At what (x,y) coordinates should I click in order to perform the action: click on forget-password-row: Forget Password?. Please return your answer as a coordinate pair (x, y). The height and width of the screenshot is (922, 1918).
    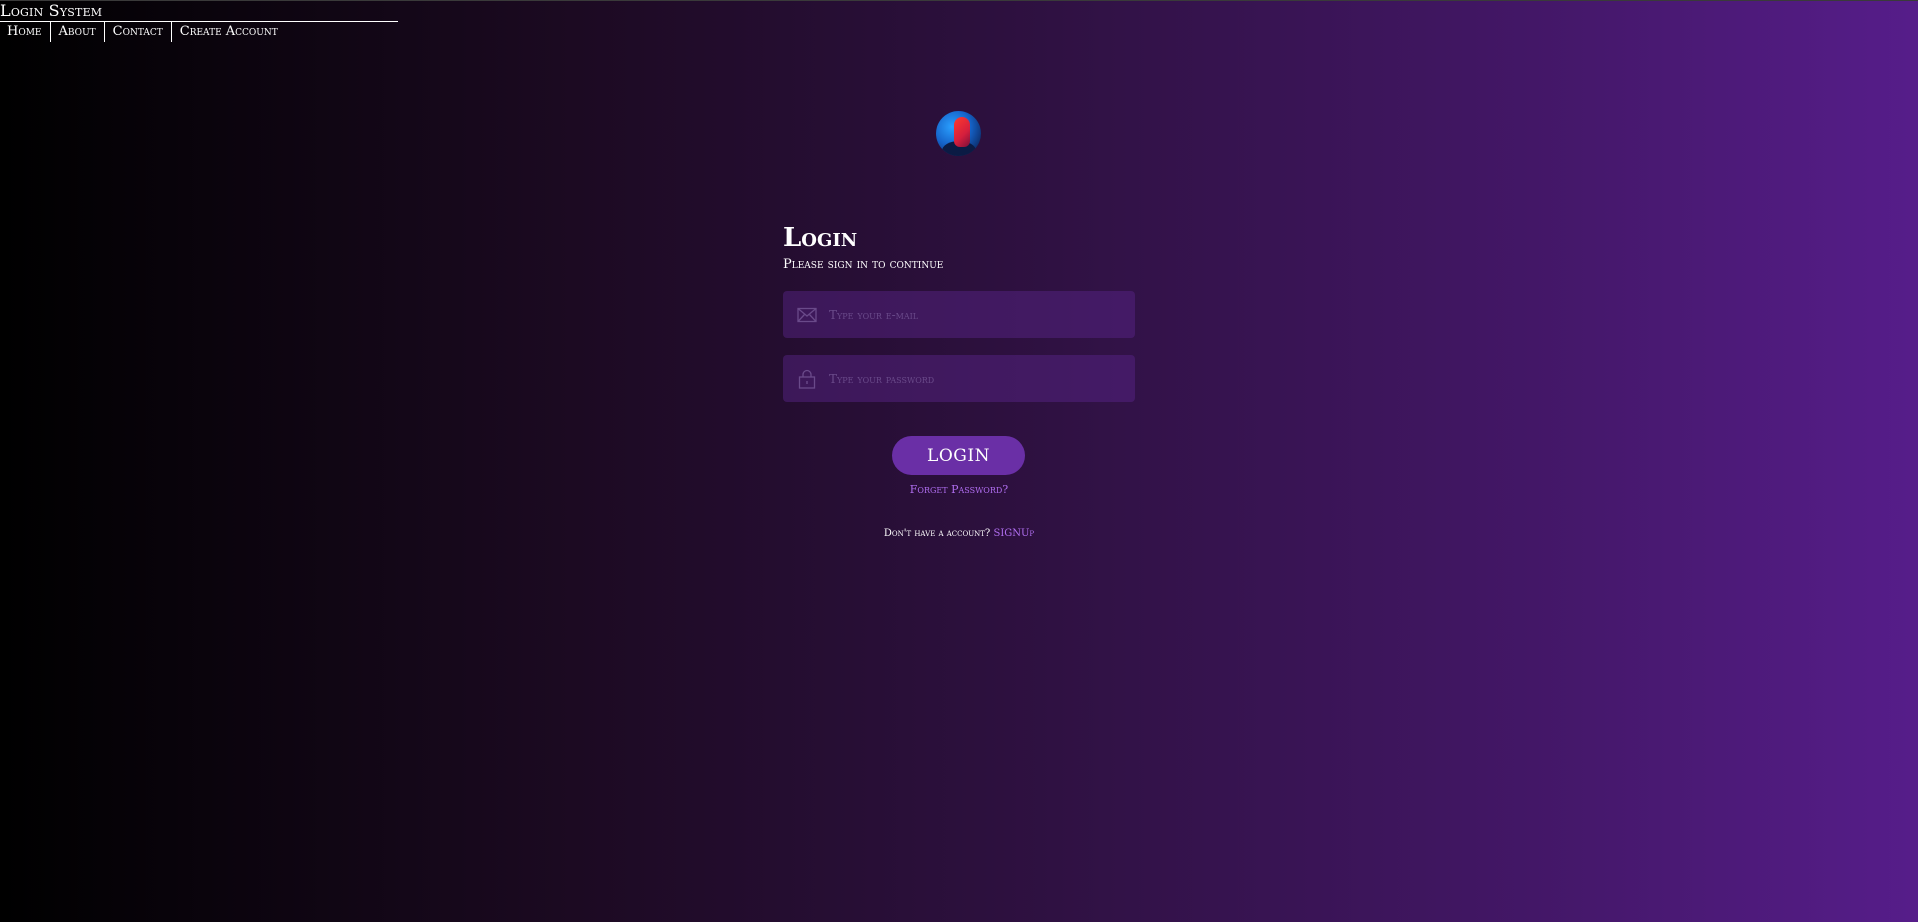
    Looking at the image, I should click on (959, 489).